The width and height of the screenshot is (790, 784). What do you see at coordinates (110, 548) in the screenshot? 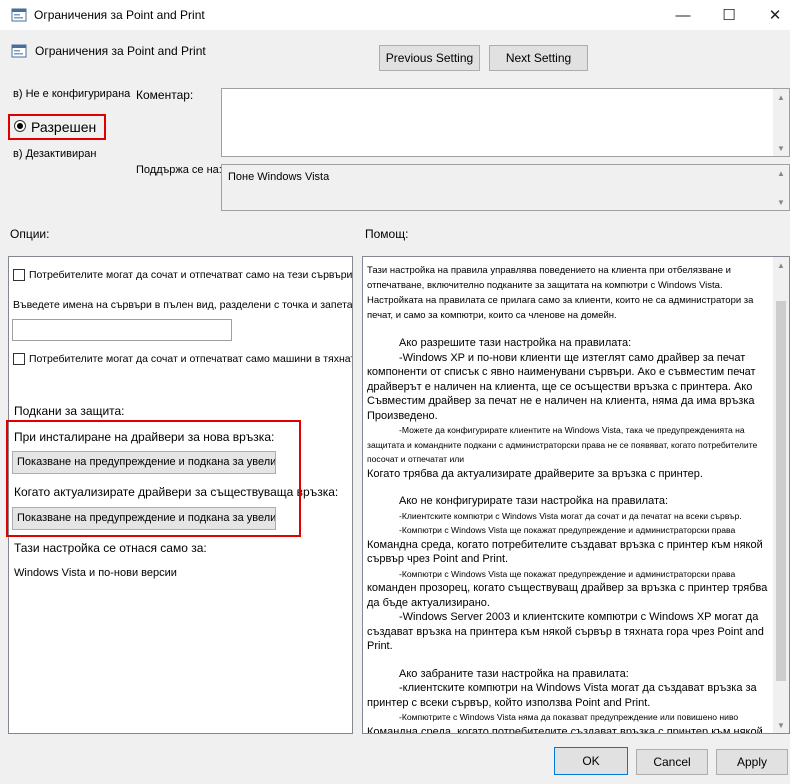
I see `applies-to-label: Тази настройка се отнася само за:` at bounding box center [110, 548].